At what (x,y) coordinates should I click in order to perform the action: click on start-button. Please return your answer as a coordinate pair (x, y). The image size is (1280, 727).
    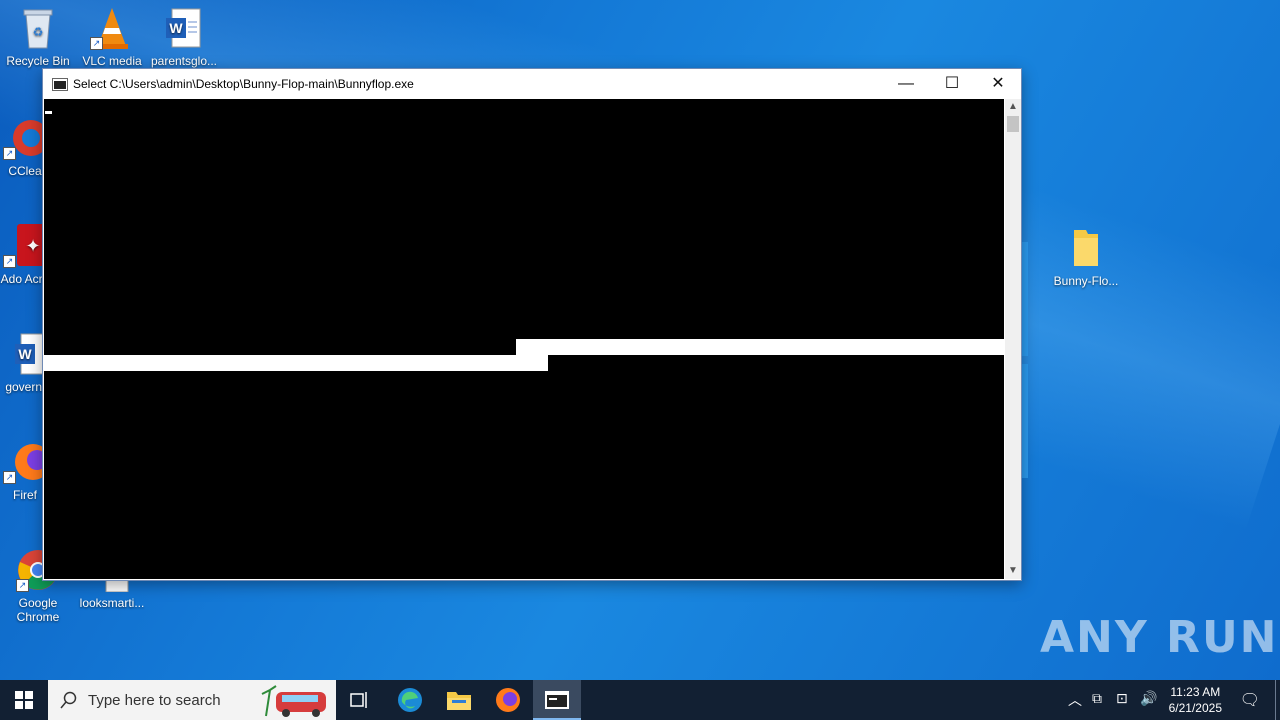
    Looking at the image, I should click on (24, 700).